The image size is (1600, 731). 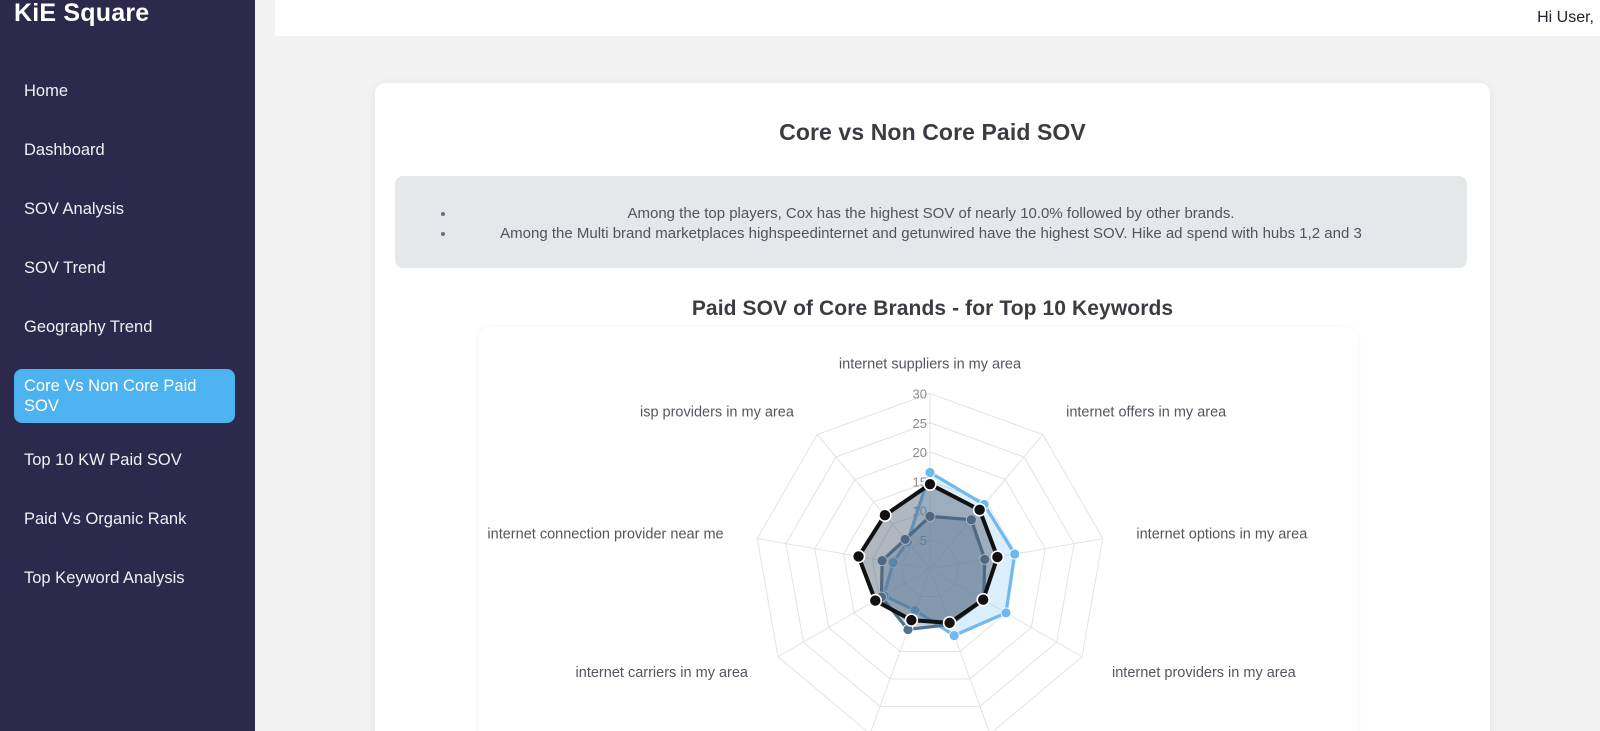 What do you see at coordinates (937, 18) in the screenshot?
I see `top-header: Hi User,` at bounding box center [937, 18].